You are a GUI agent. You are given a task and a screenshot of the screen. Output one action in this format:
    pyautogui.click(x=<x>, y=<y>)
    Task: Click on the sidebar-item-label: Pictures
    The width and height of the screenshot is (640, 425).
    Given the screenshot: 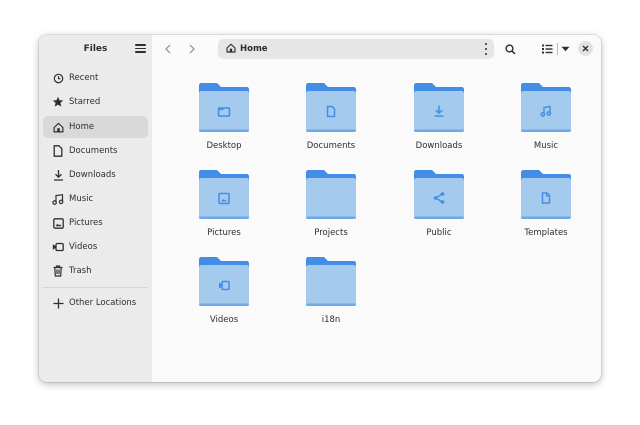 What is the action you would take?
    pyautogui.click(x=86, y=223)
    